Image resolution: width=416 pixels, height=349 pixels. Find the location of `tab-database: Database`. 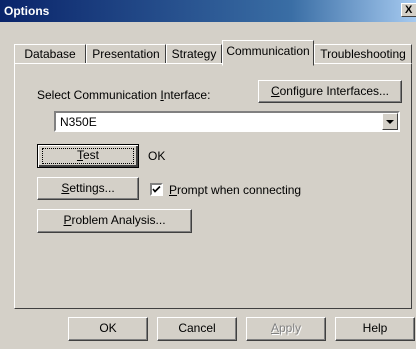

tab-database: Database is located at coordinates (50, 54).